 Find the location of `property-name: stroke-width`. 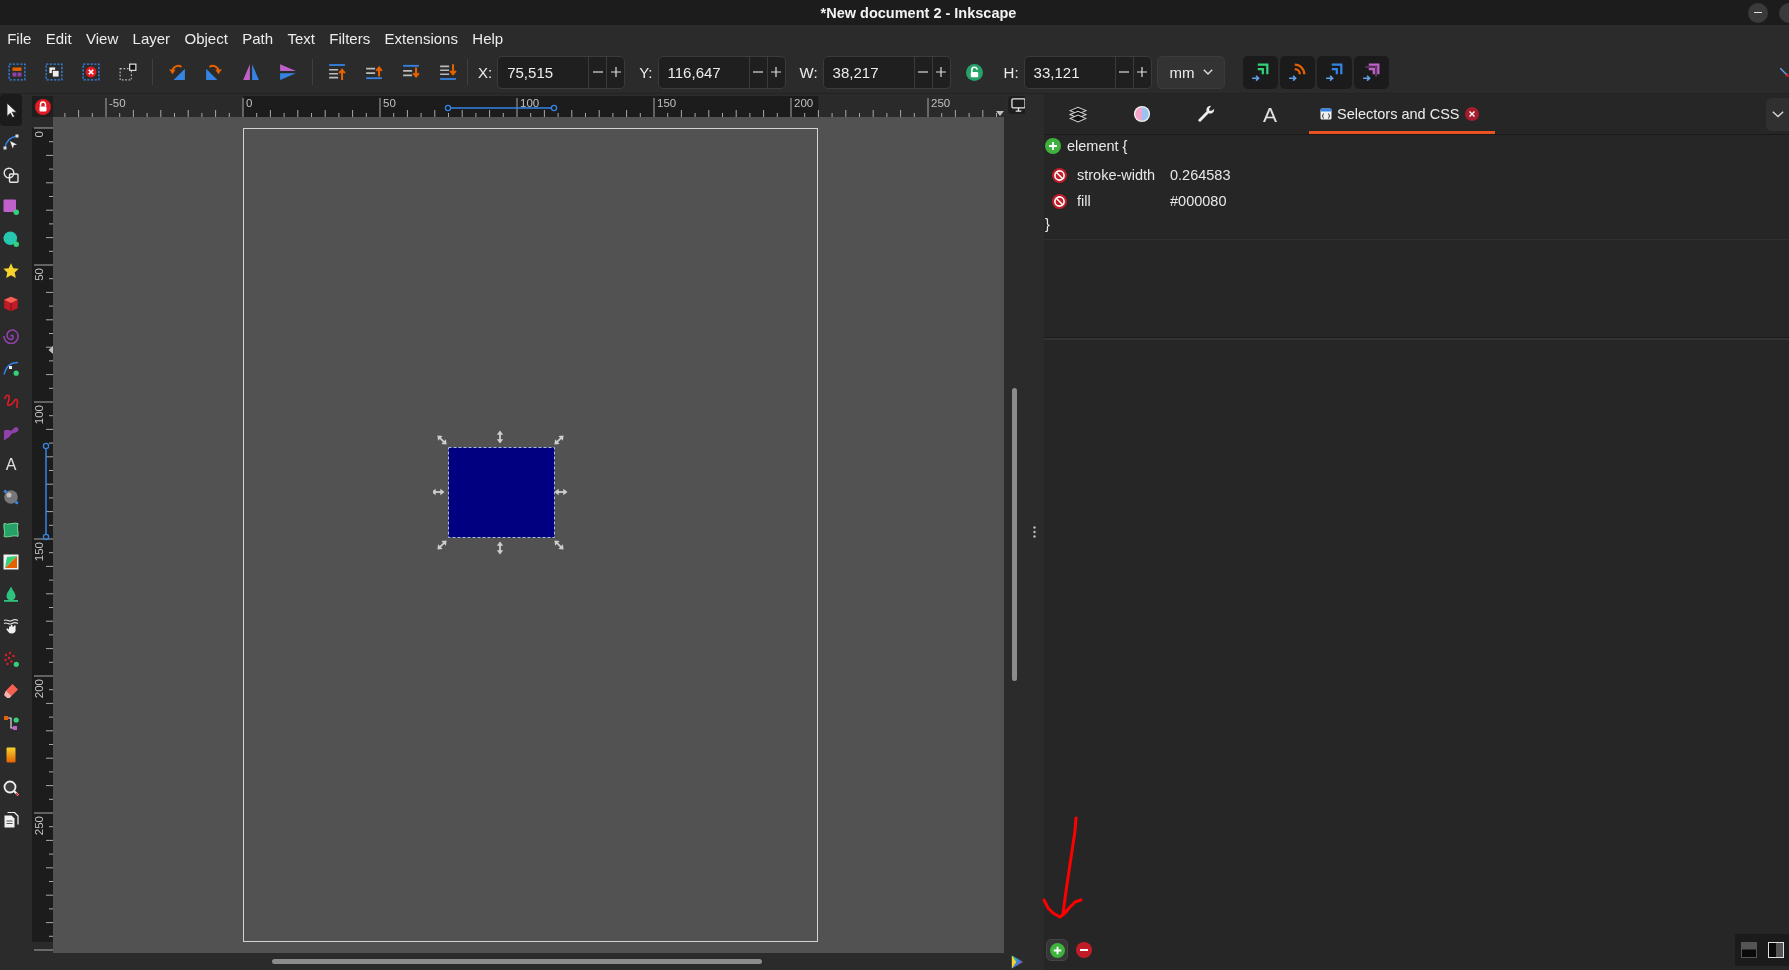

property-name: stroke-width is located at coordinates (1123, 175).